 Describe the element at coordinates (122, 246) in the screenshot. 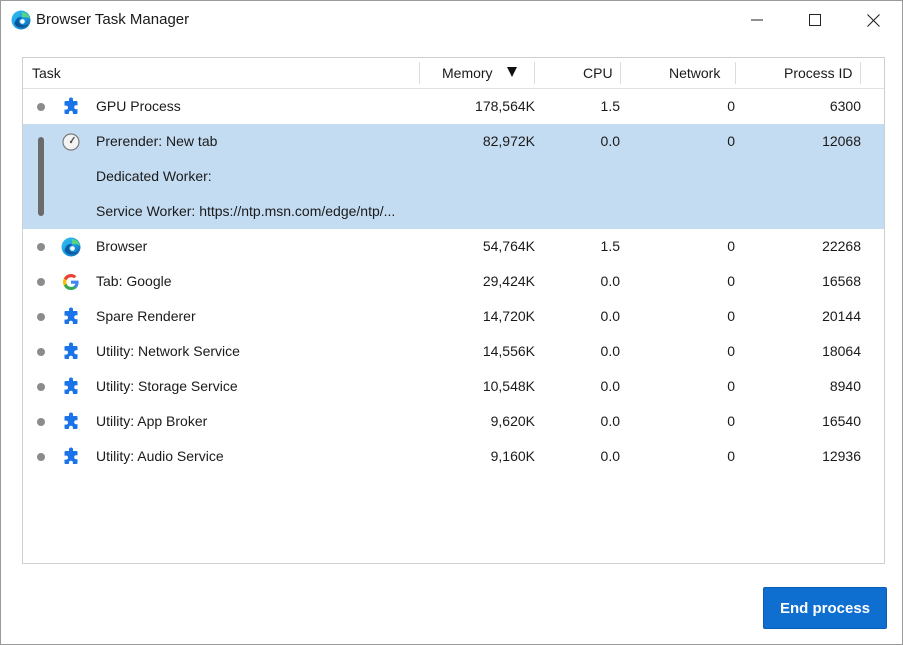

I see `task-name: Browser` at that location.